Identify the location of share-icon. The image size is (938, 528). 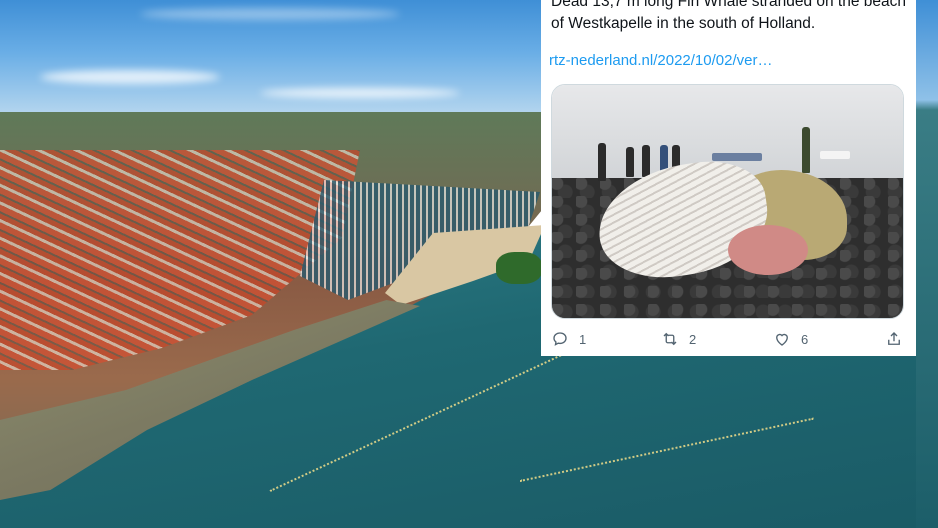
(894, 339).